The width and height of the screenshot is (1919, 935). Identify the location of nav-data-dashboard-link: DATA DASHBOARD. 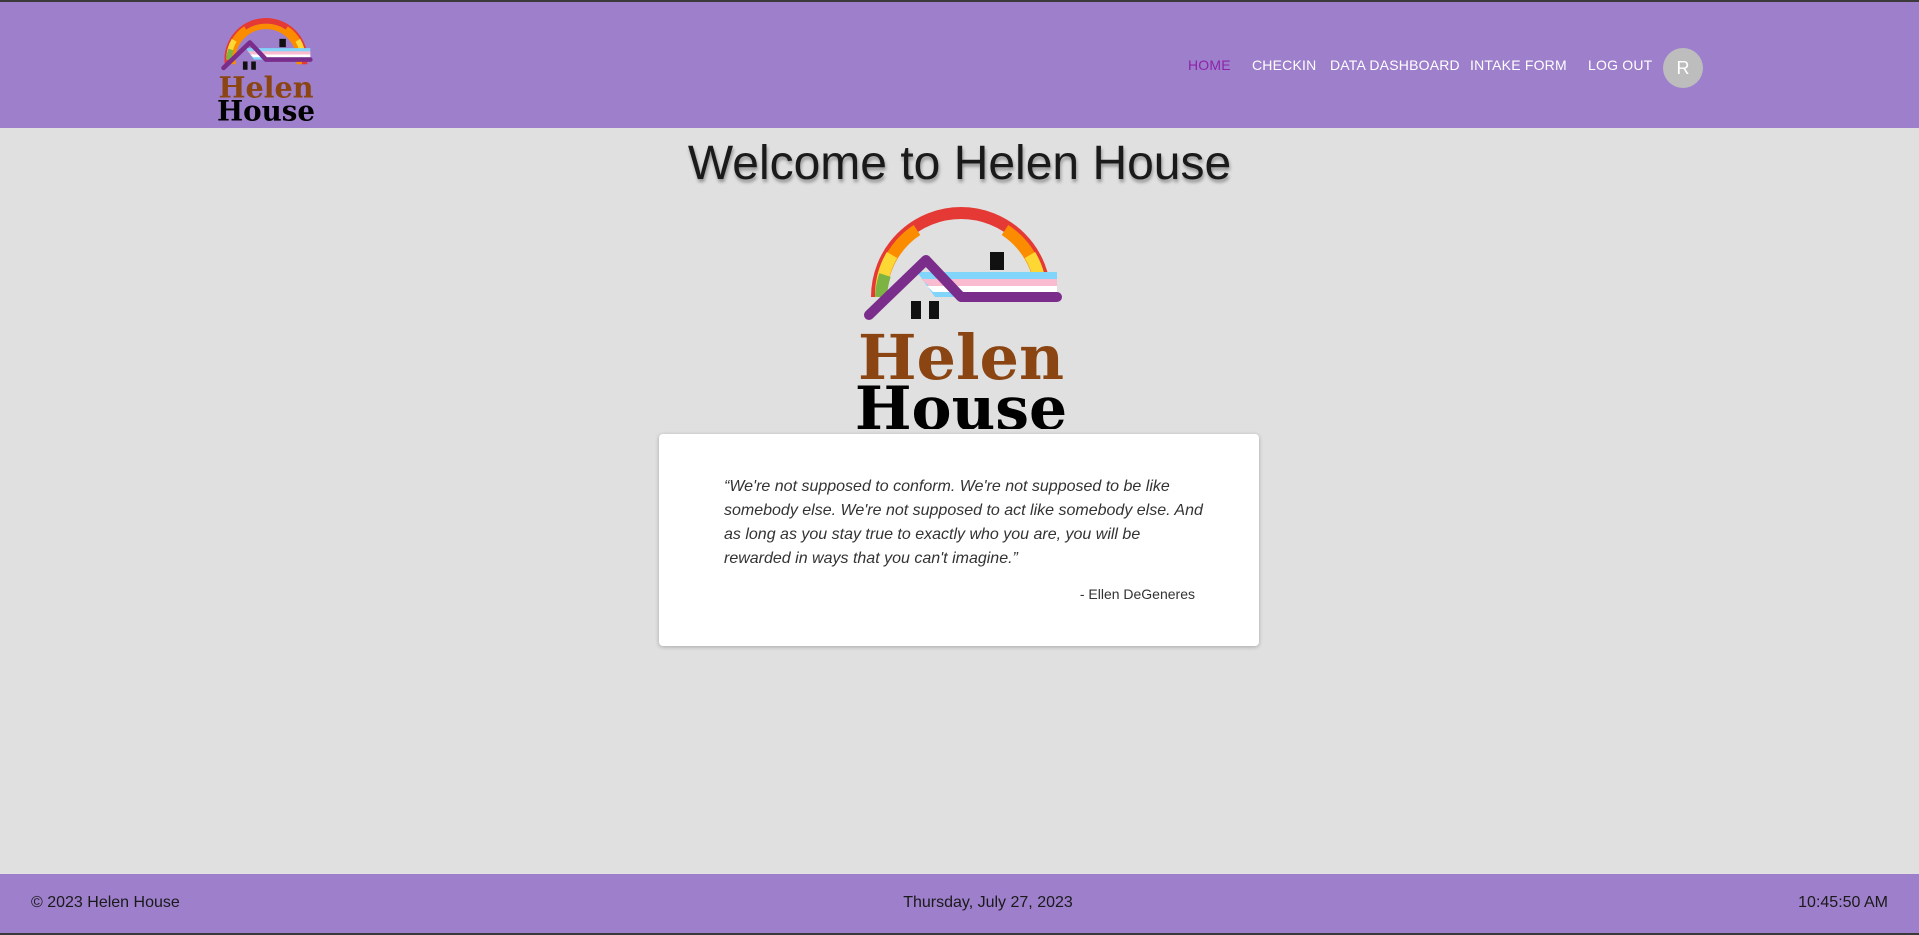
(1395, 65).